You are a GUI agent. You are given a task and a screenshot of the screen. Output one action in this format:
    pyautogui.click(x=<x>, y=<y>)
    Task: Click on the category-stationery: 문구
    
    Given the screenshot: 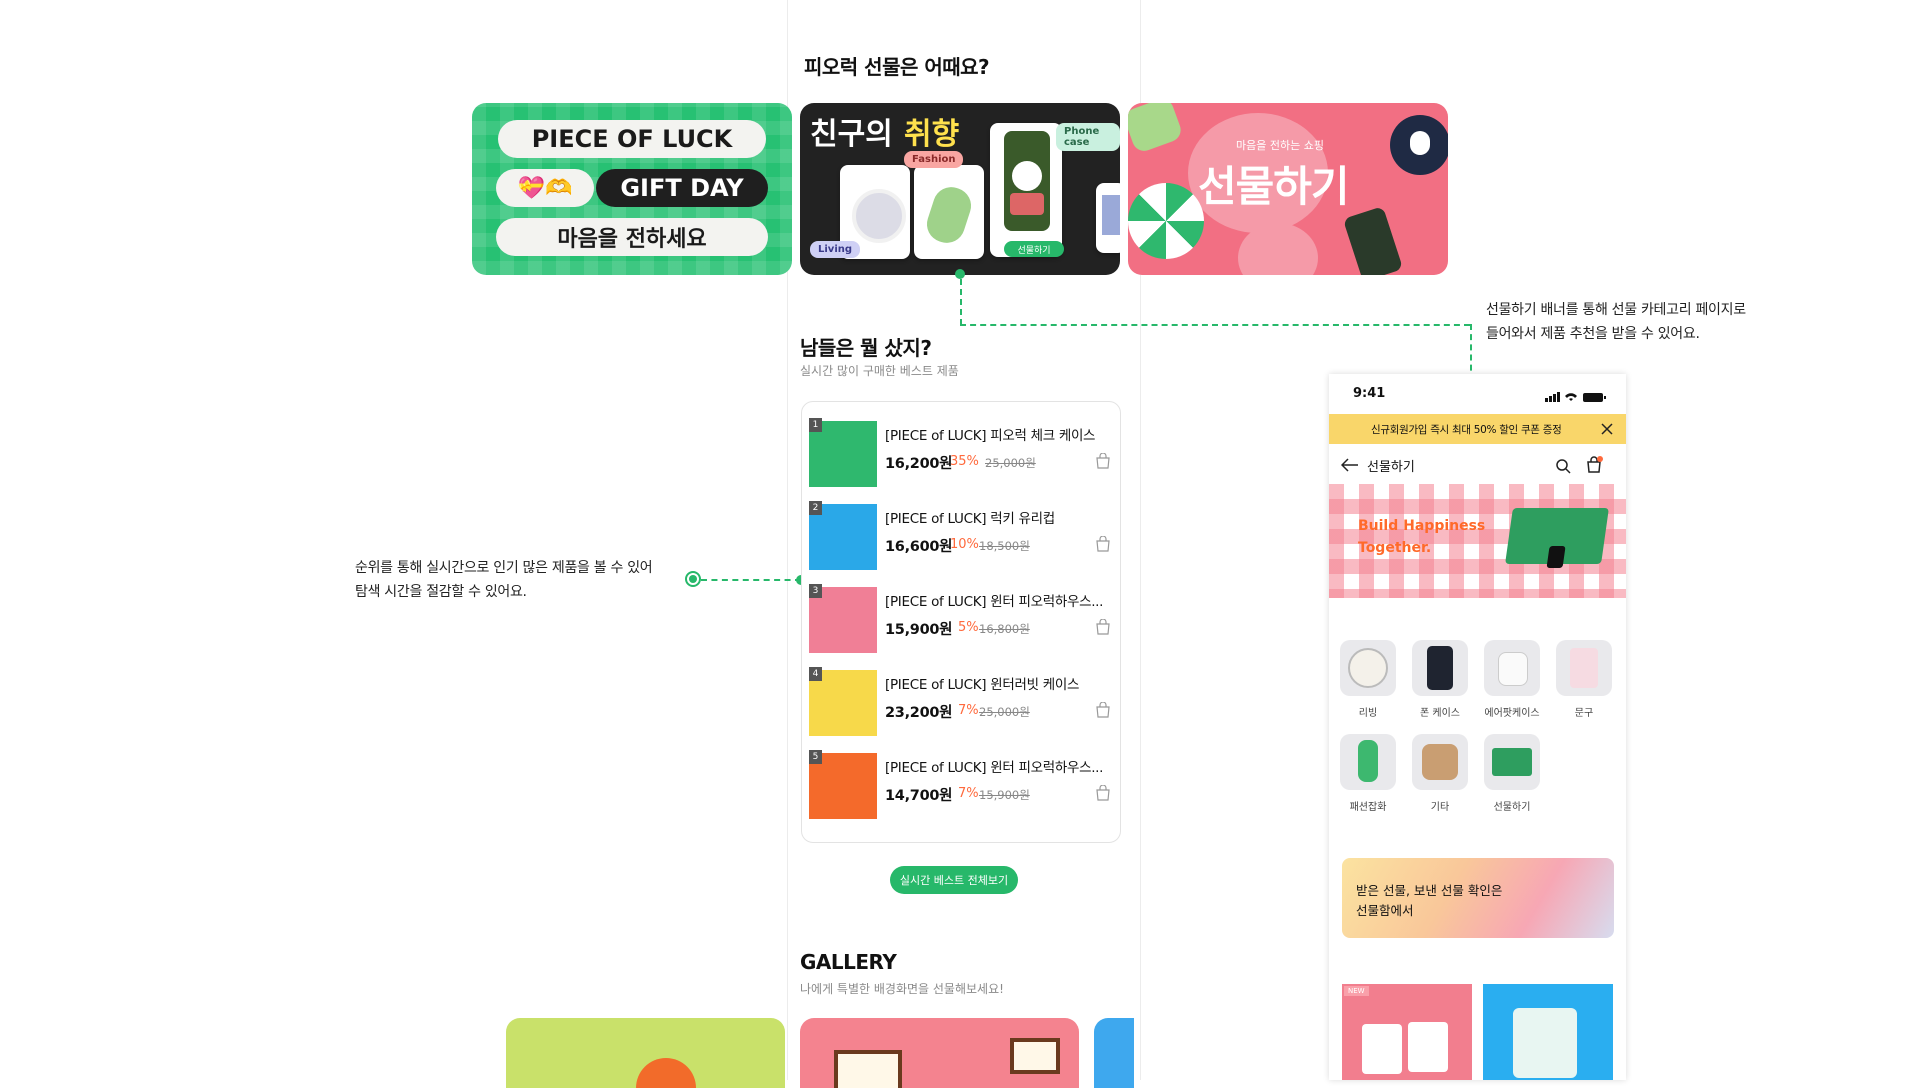 What is the action you would take?
    pyautogui.click(x=1584, y=679)
    